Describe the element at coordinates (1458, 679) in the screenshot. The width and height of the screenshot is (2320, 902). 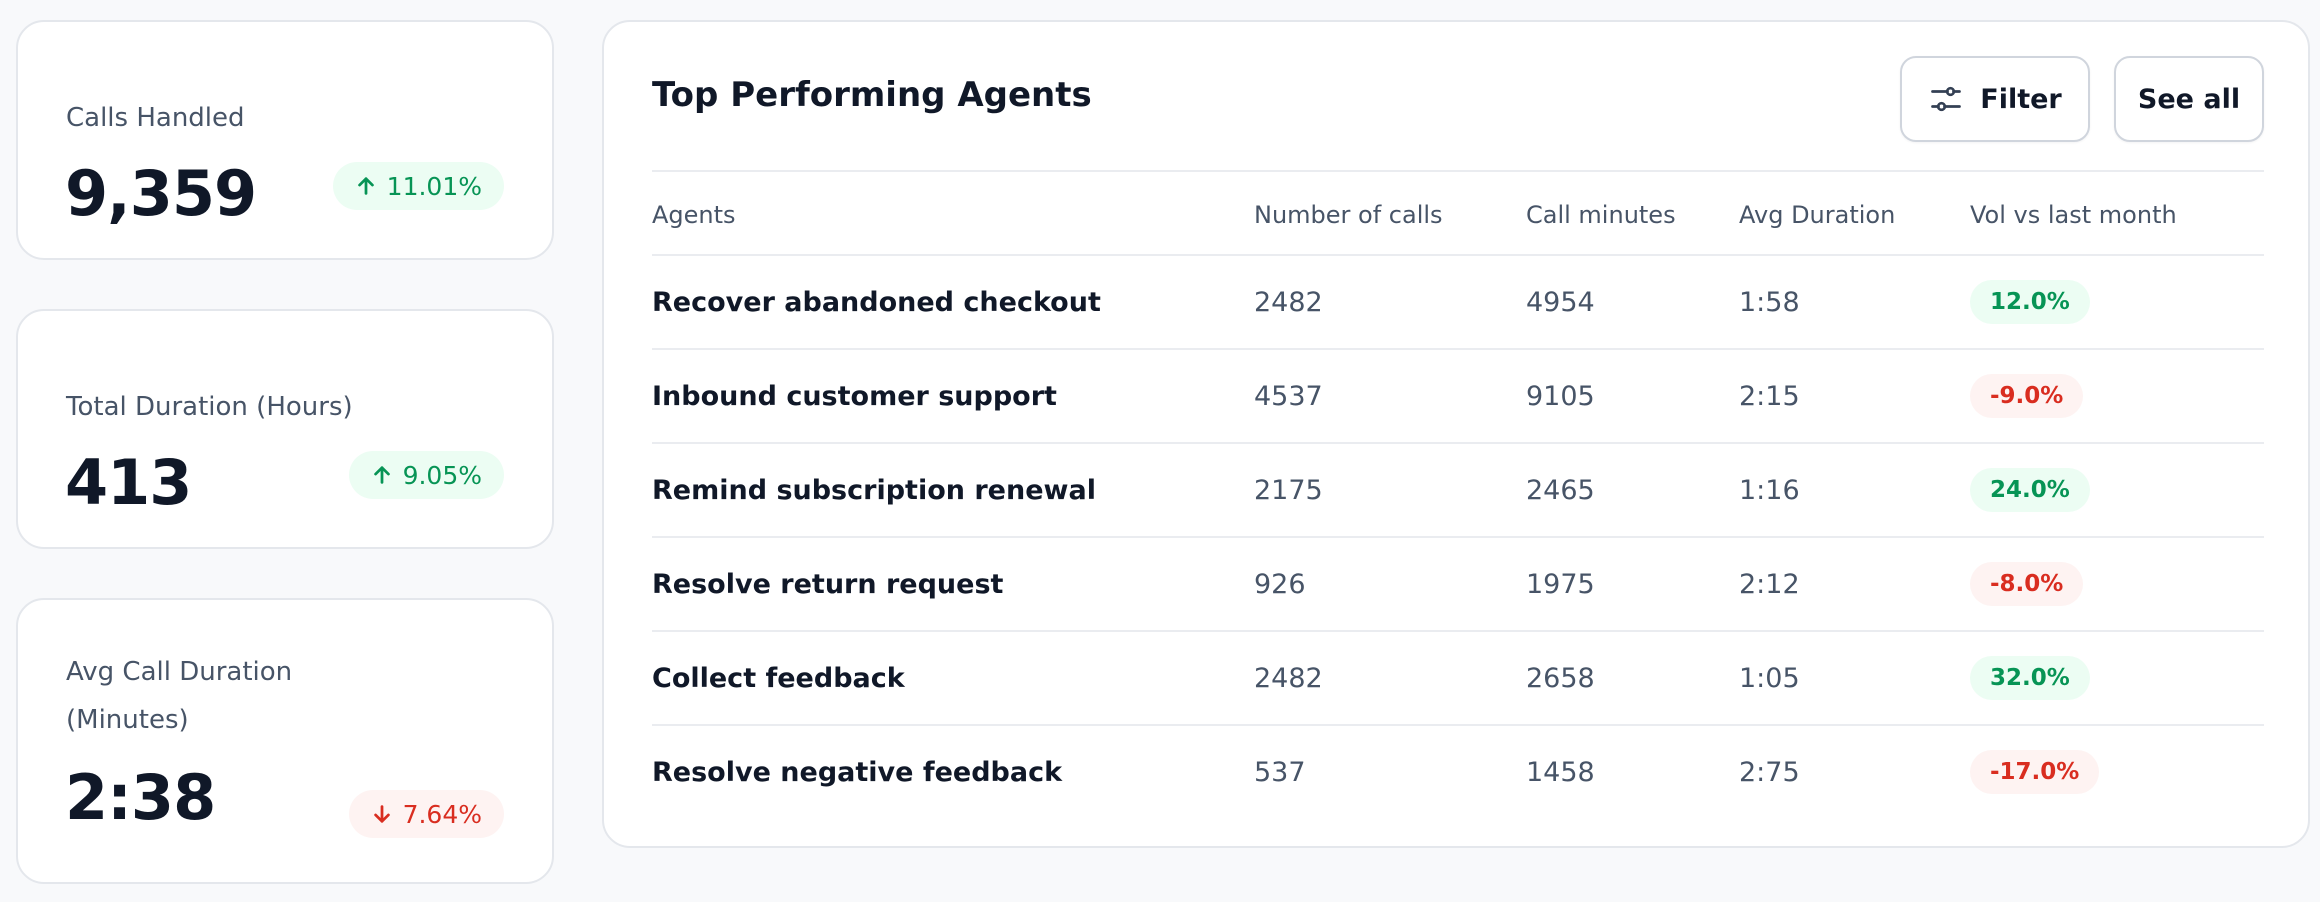
I see `table-row: Collect feedback 2482 2658 1:05 32.0%` at that location.